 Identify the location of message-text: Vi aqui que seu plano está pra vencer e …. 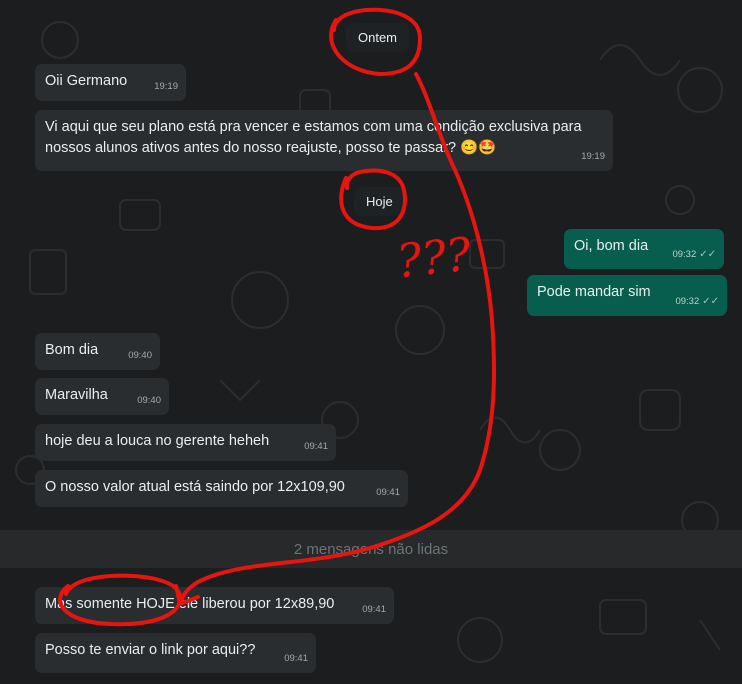
(313, 127).